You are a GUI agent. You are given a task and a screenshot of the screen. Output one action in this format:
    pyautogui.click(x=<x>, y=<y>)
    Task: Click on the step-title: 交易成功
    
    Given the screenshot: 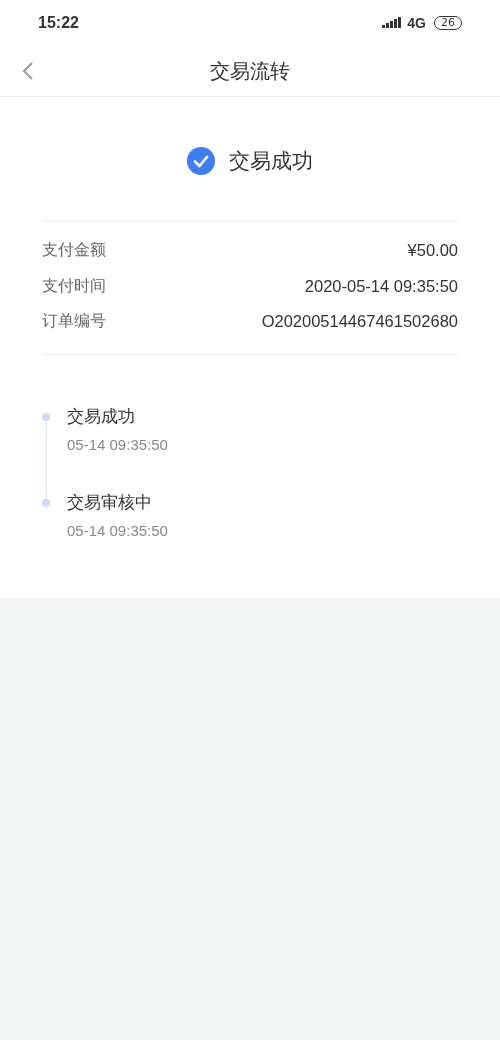 What is the action you would take?
    pyautogui.click(x=101, y=416)
    